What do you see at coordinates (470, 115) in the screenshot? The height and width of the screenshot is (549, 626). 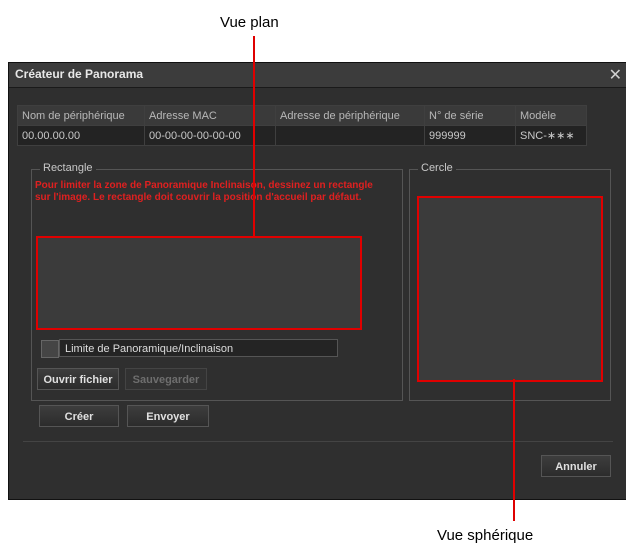 I see `column-header-serial: N° de série` at bounding box center [470, 115].